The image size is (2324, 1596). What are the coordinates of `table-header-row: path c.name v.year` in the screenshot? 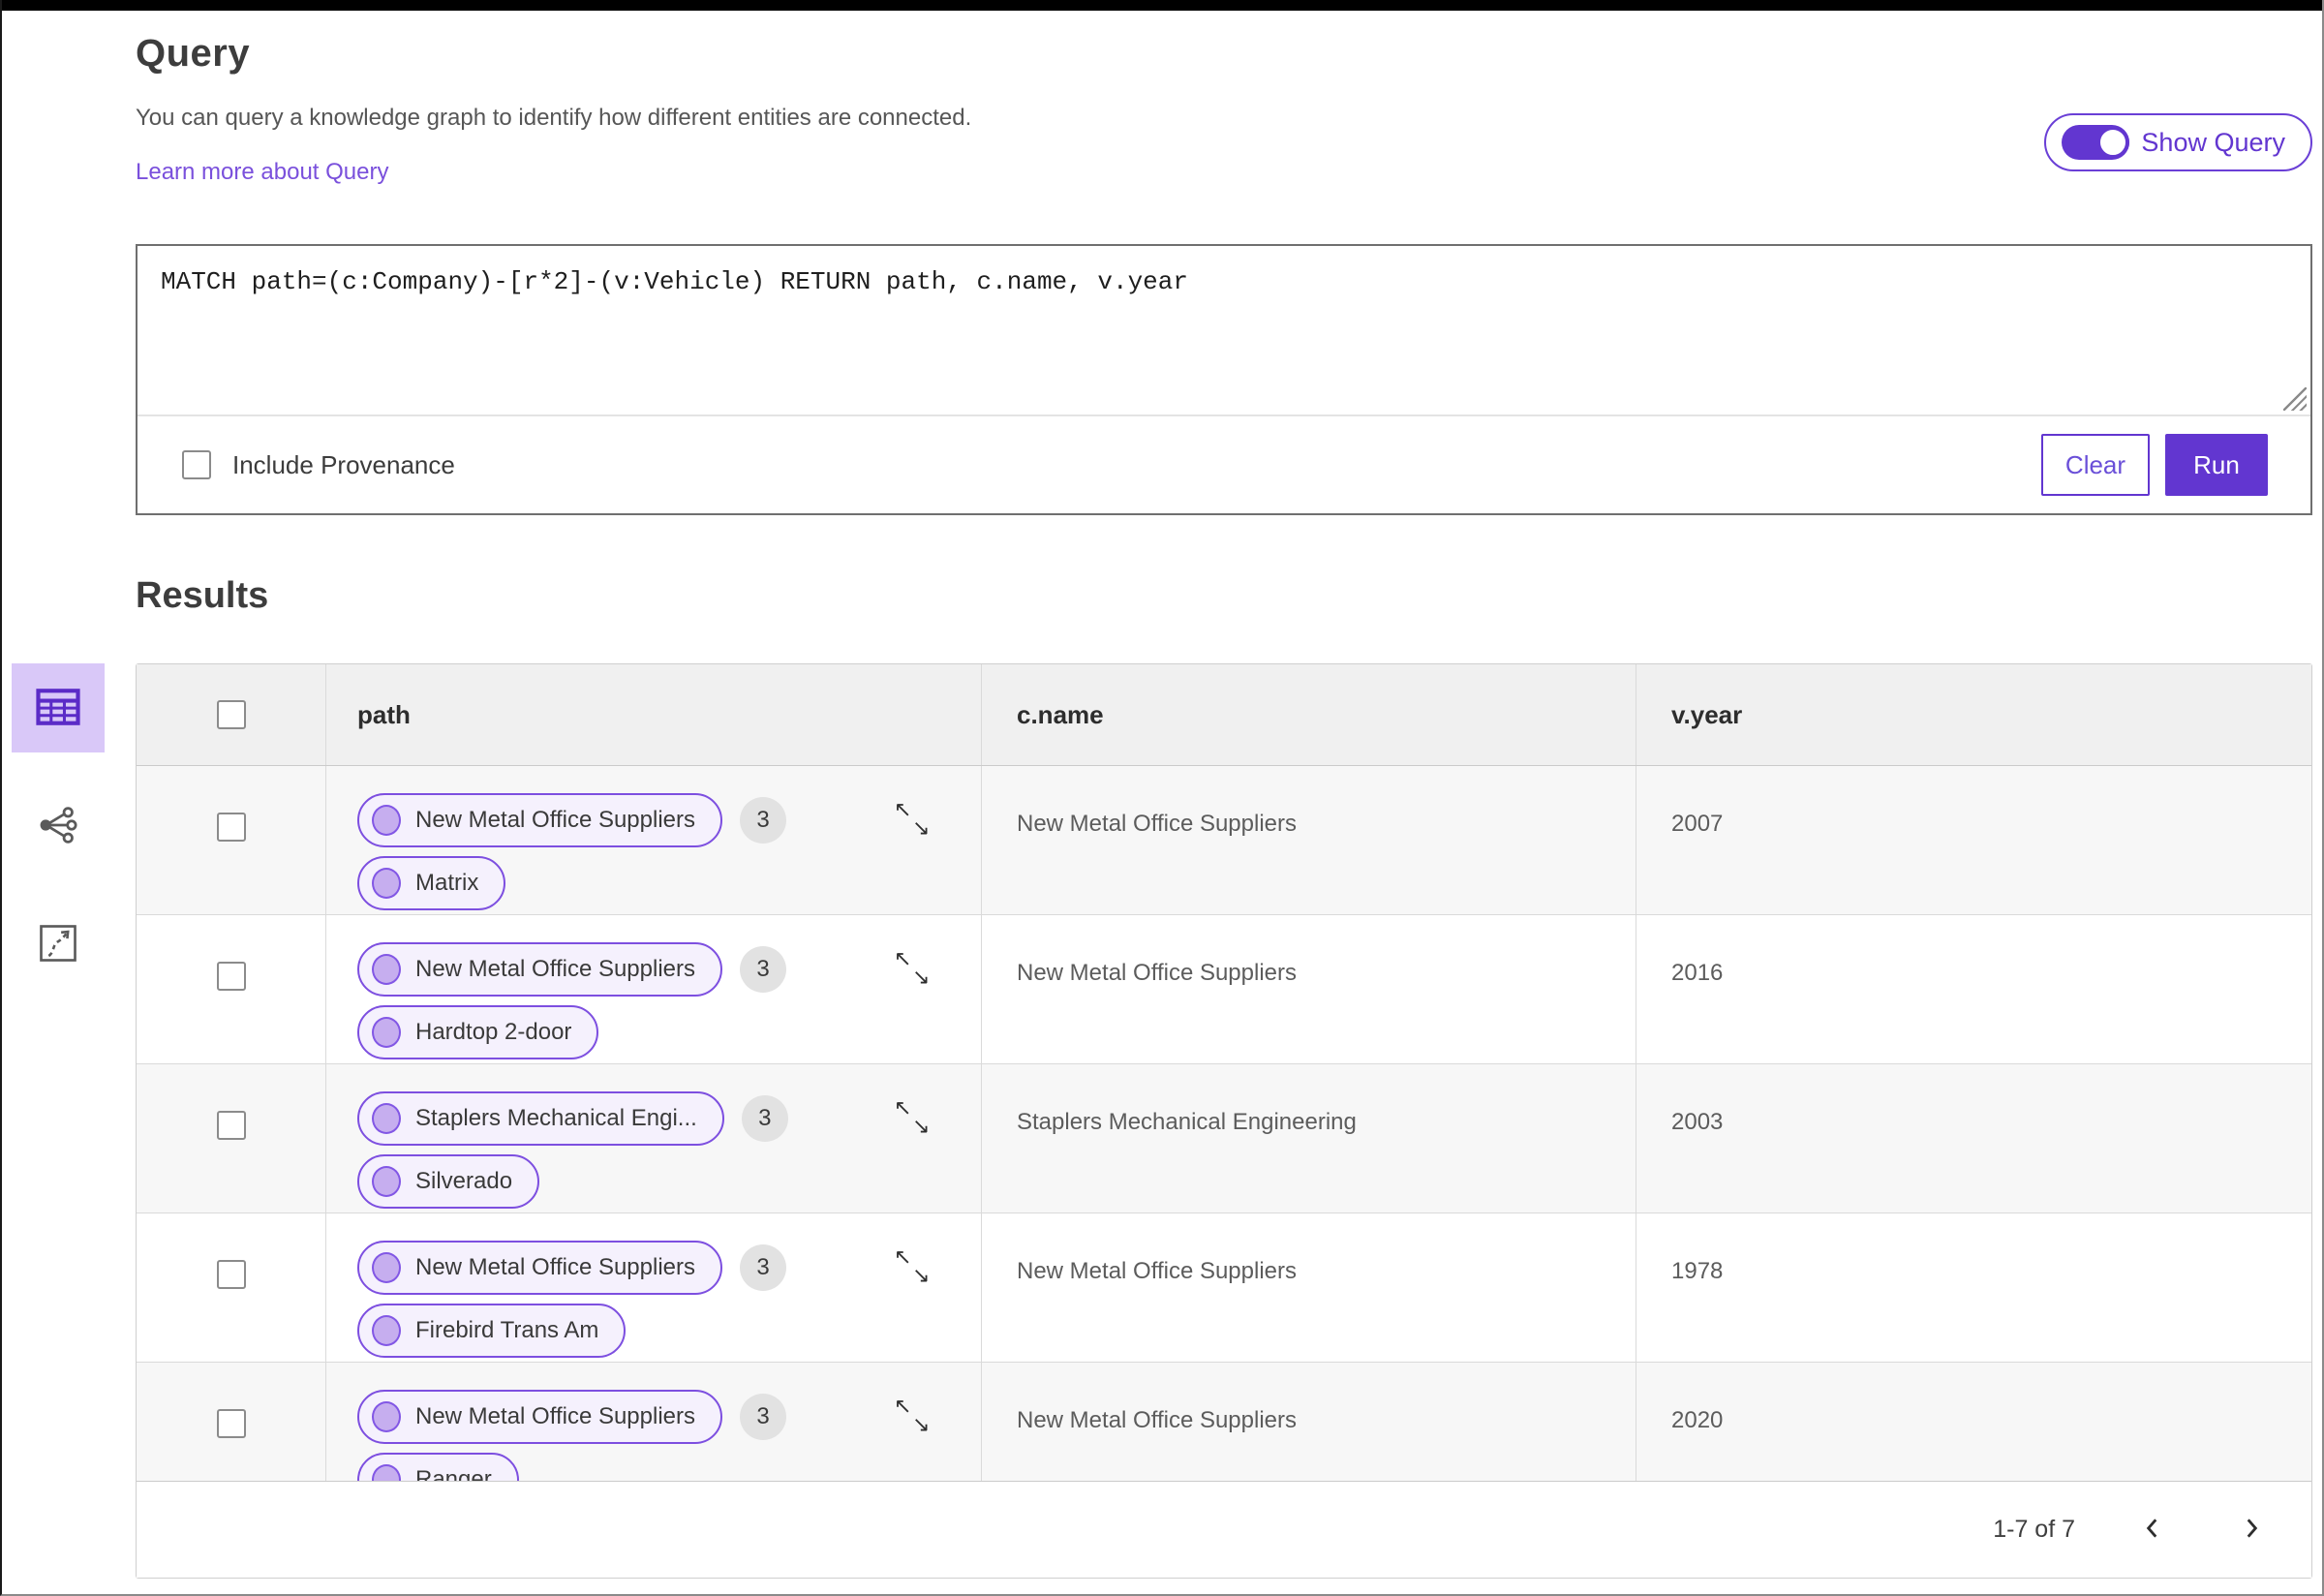 It's located at (1224, 715).